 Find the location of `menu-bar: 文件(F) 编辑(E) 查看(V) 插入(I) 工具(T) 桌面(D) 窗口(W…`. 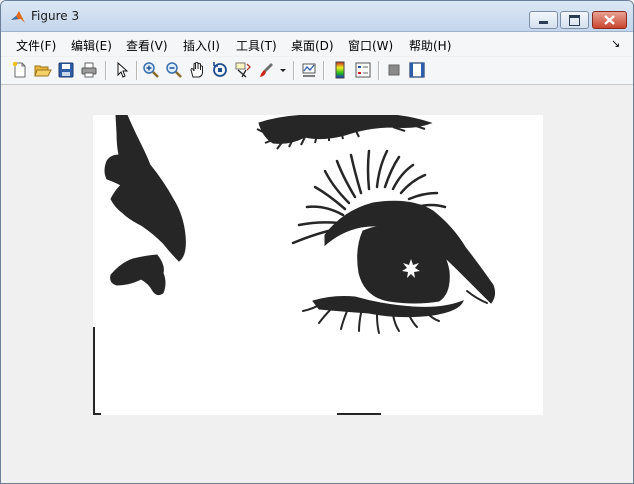

menu-bar: 文件(F) 编辑(E) 查看(V) 插入(I) 工具(T) 桌面(D) 窗口(W… is located at coordinates (317, 44).